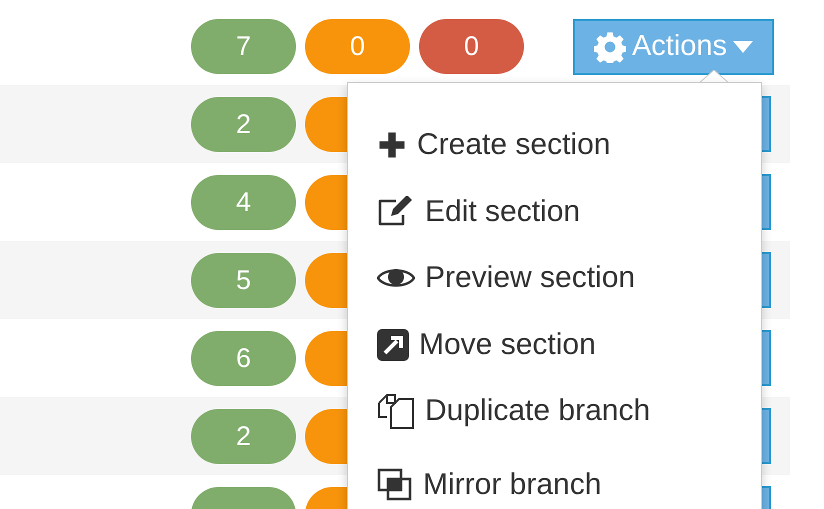  I want to click on menu-item: Duplicate branch, so click(554, 411).